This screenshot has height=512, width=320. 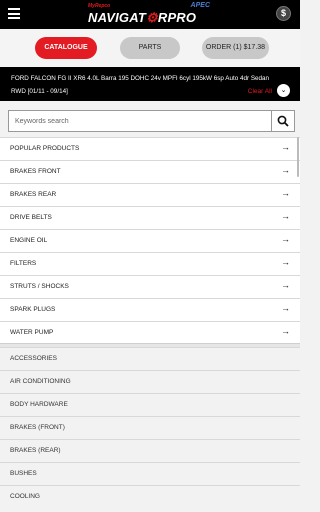 I want to click on tab-catalogue: CATALOGUE, so click(x=66, y=48).